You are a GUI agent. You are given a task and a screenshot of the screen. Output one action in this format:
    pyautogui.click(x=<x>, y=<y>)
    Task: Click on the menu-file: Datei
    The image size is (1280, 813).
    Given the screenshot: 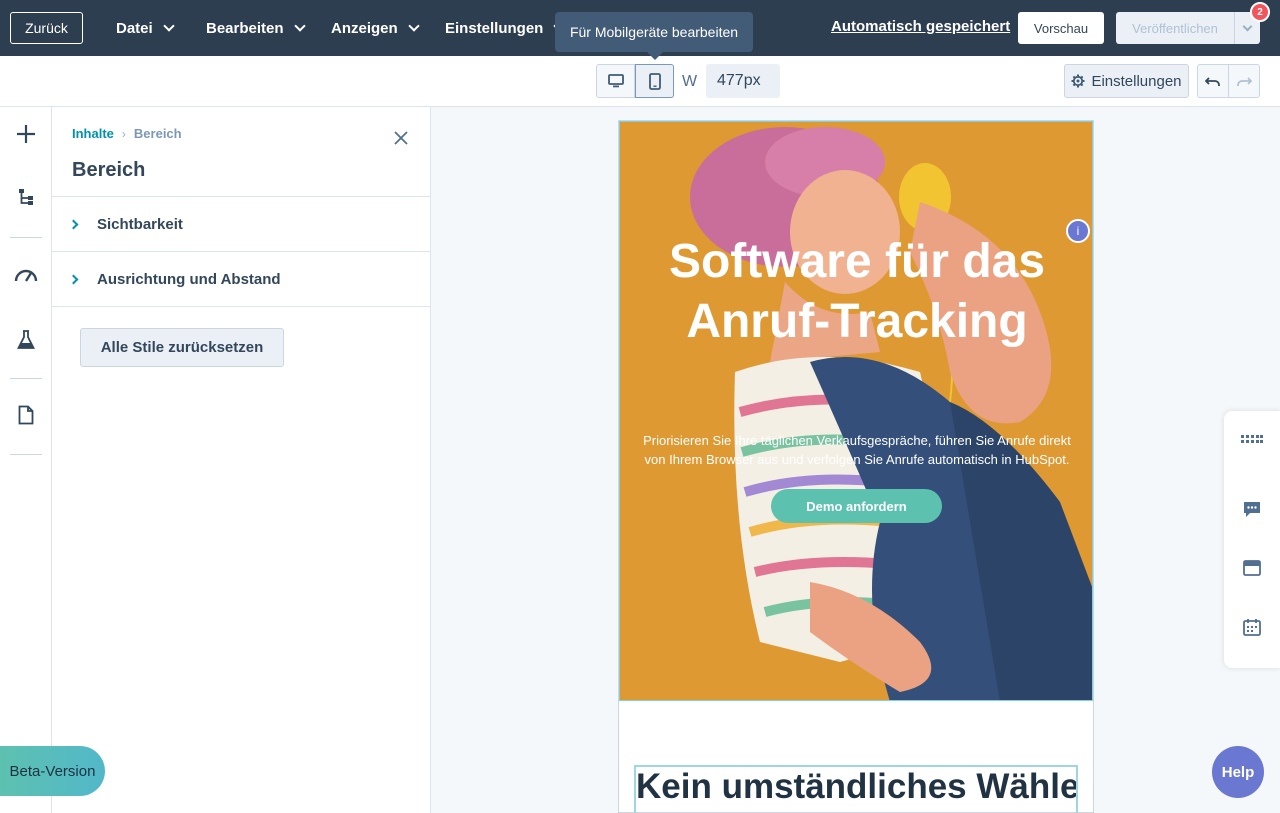 What is the action you would take?
    pyautogui.click(x=145, y=28)
    